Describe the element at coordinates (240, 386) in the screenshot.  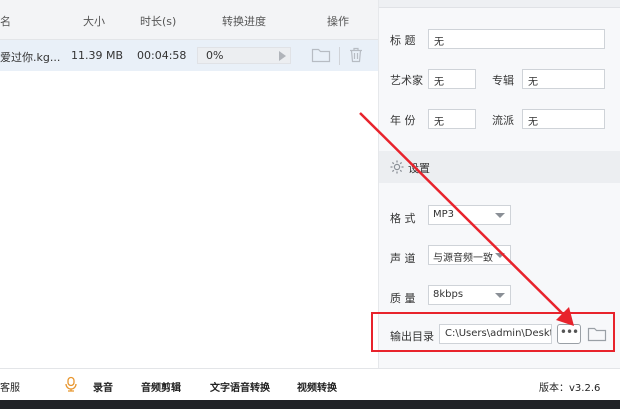
I see `tts-button: 文字语音转换` at that location.